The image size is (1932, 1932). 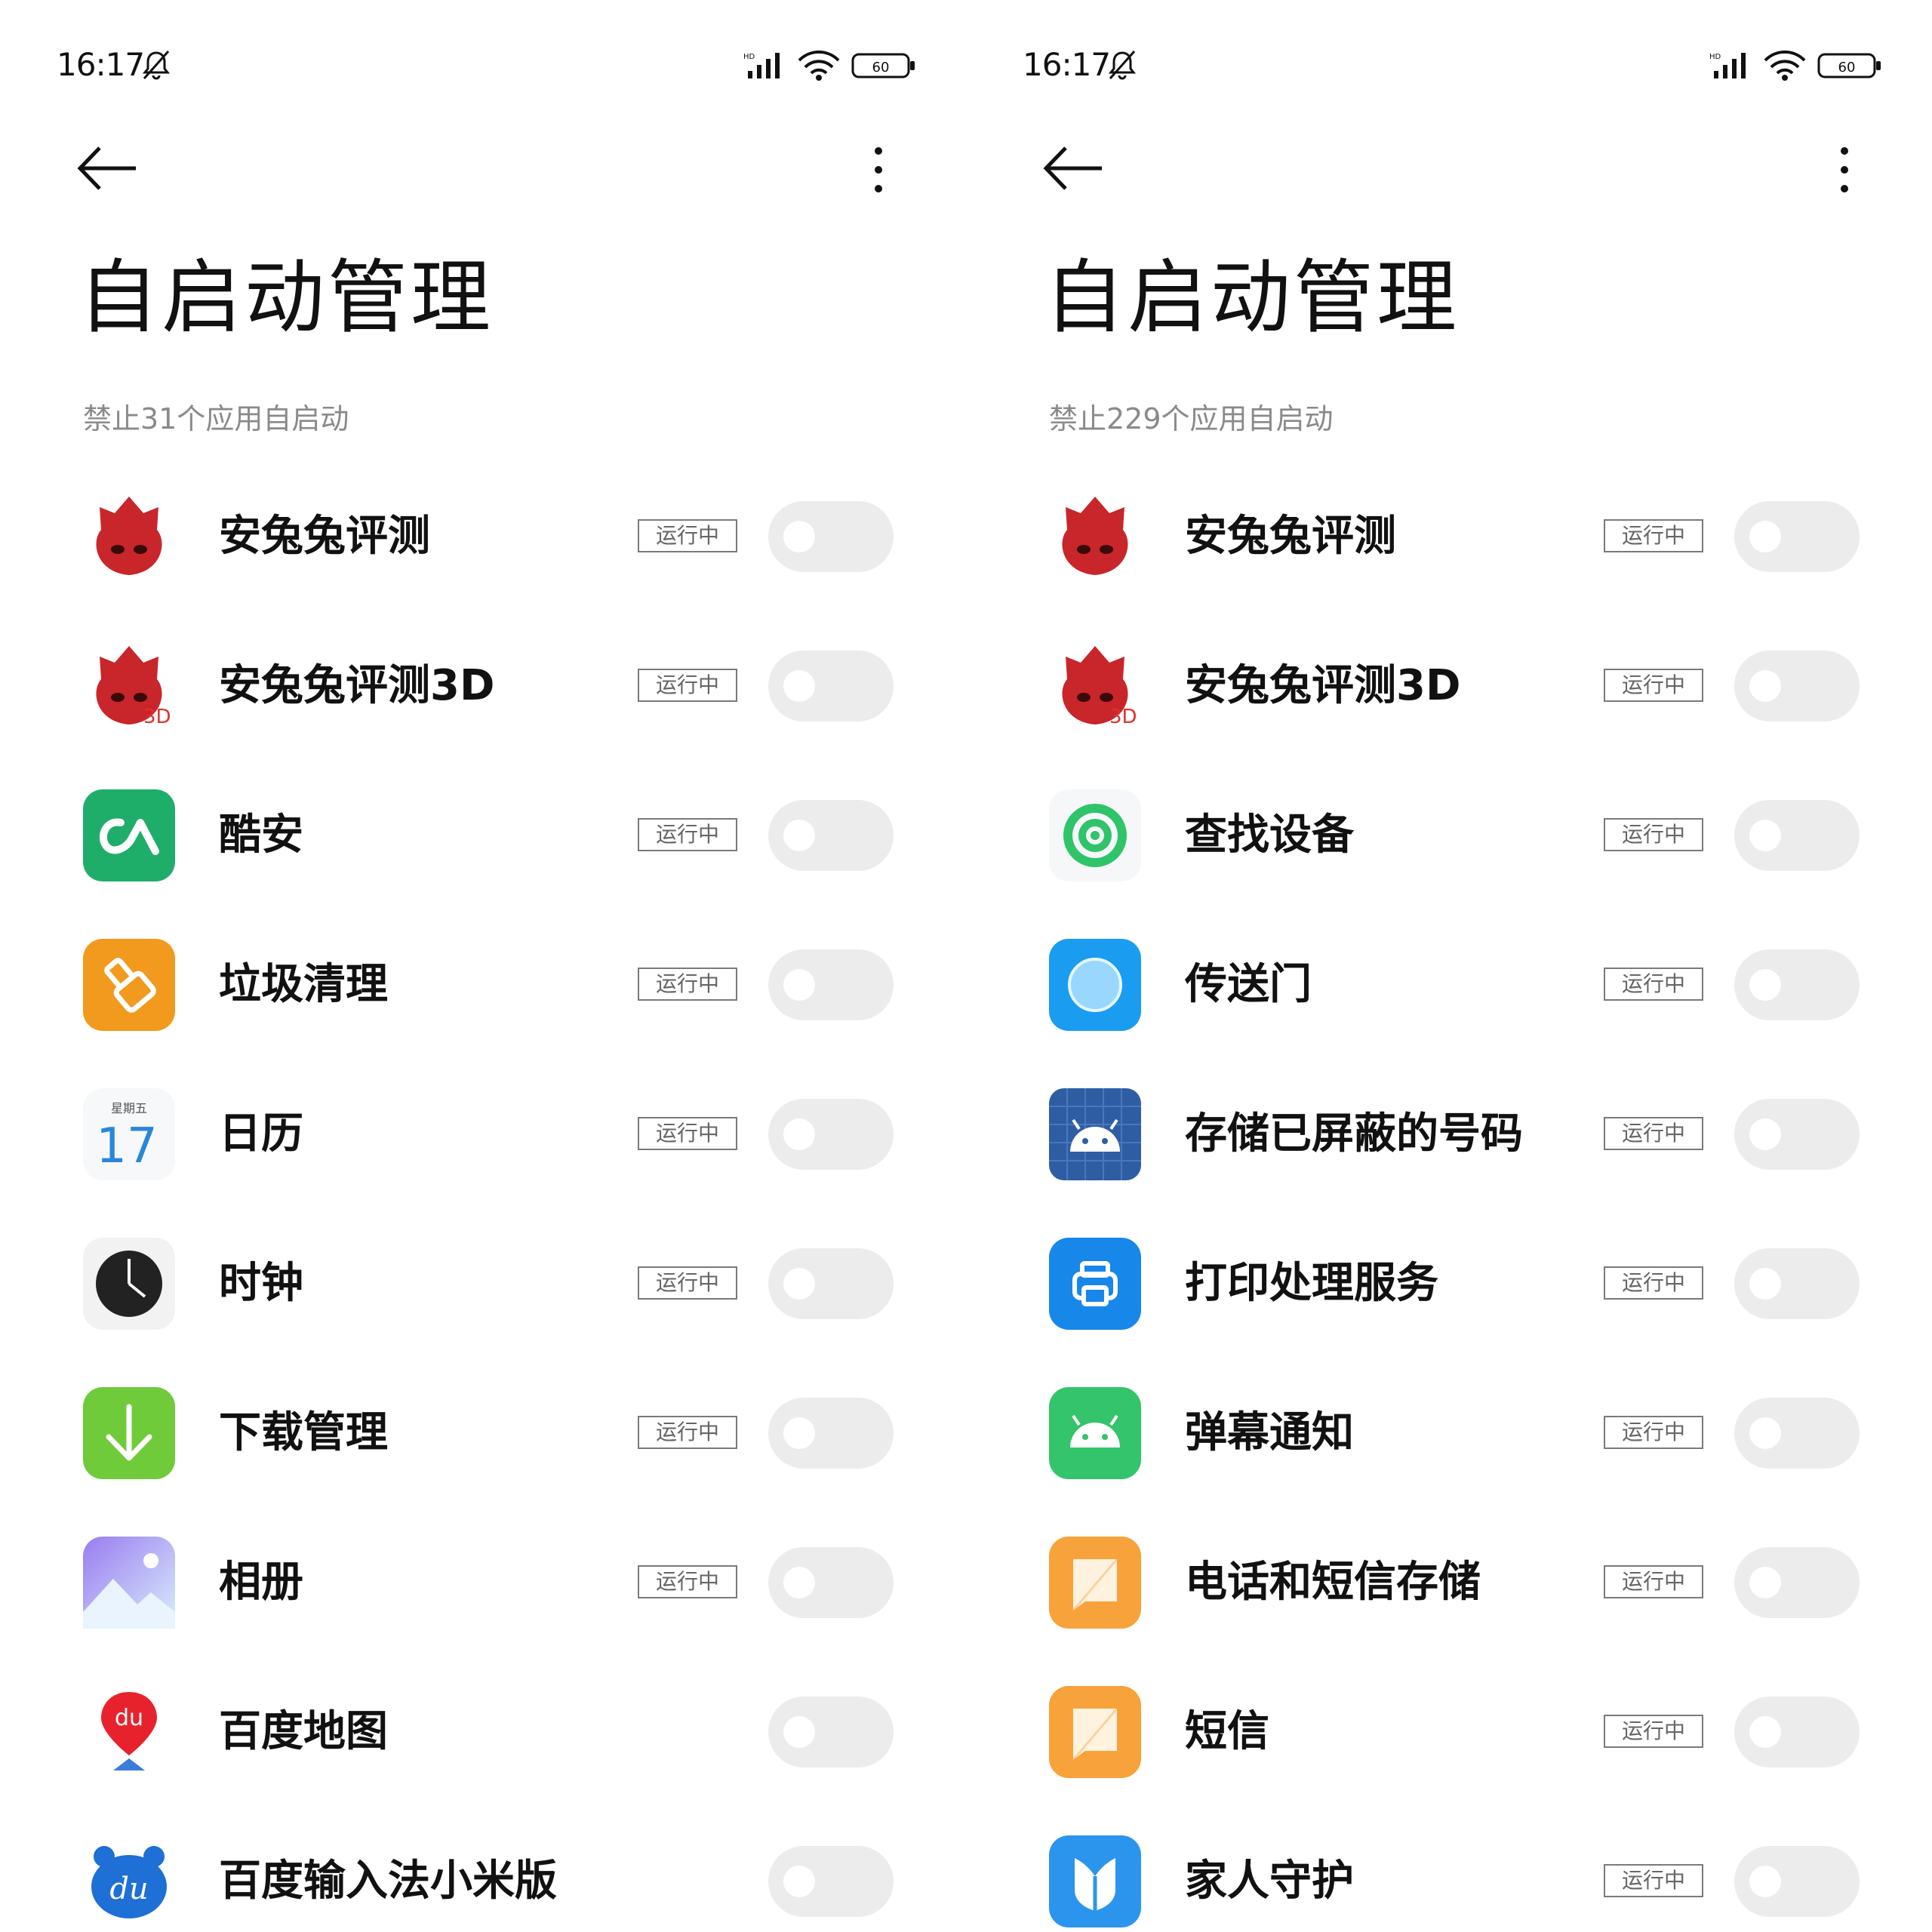 I want to click on svg-text: HD, so click(x=749, y=57).